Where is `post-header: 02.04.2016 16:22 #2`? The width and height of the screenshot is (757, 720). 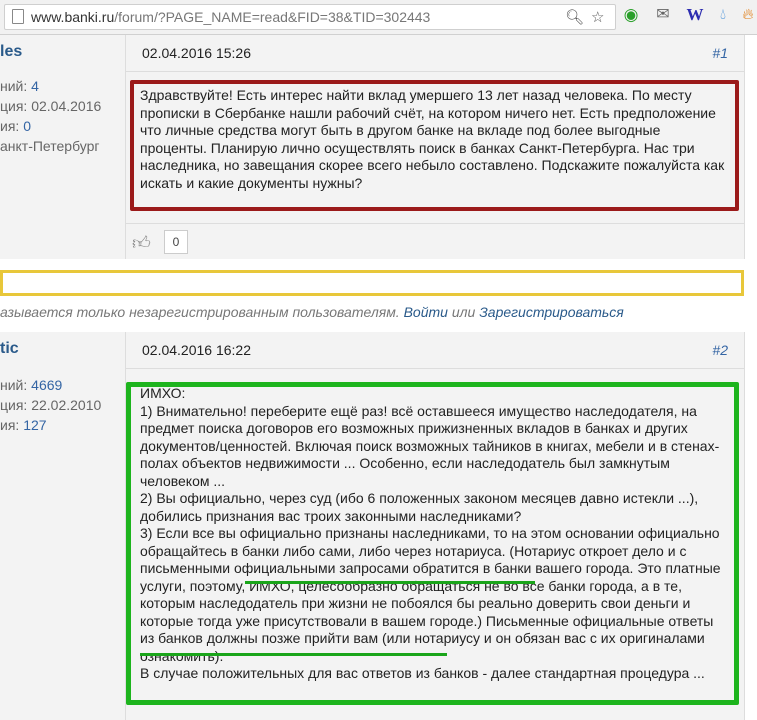
post-header: 02.04.2016 16:22 #2 is located at coordinates (435, 350).